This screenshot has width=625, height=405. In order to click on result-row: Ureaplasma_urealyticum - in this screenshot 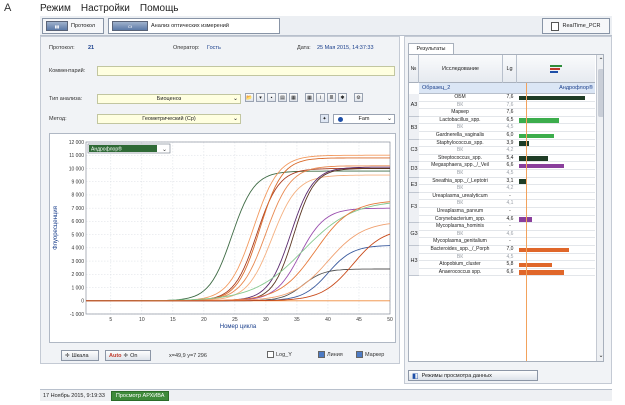, I will do `click(507, 197)`.